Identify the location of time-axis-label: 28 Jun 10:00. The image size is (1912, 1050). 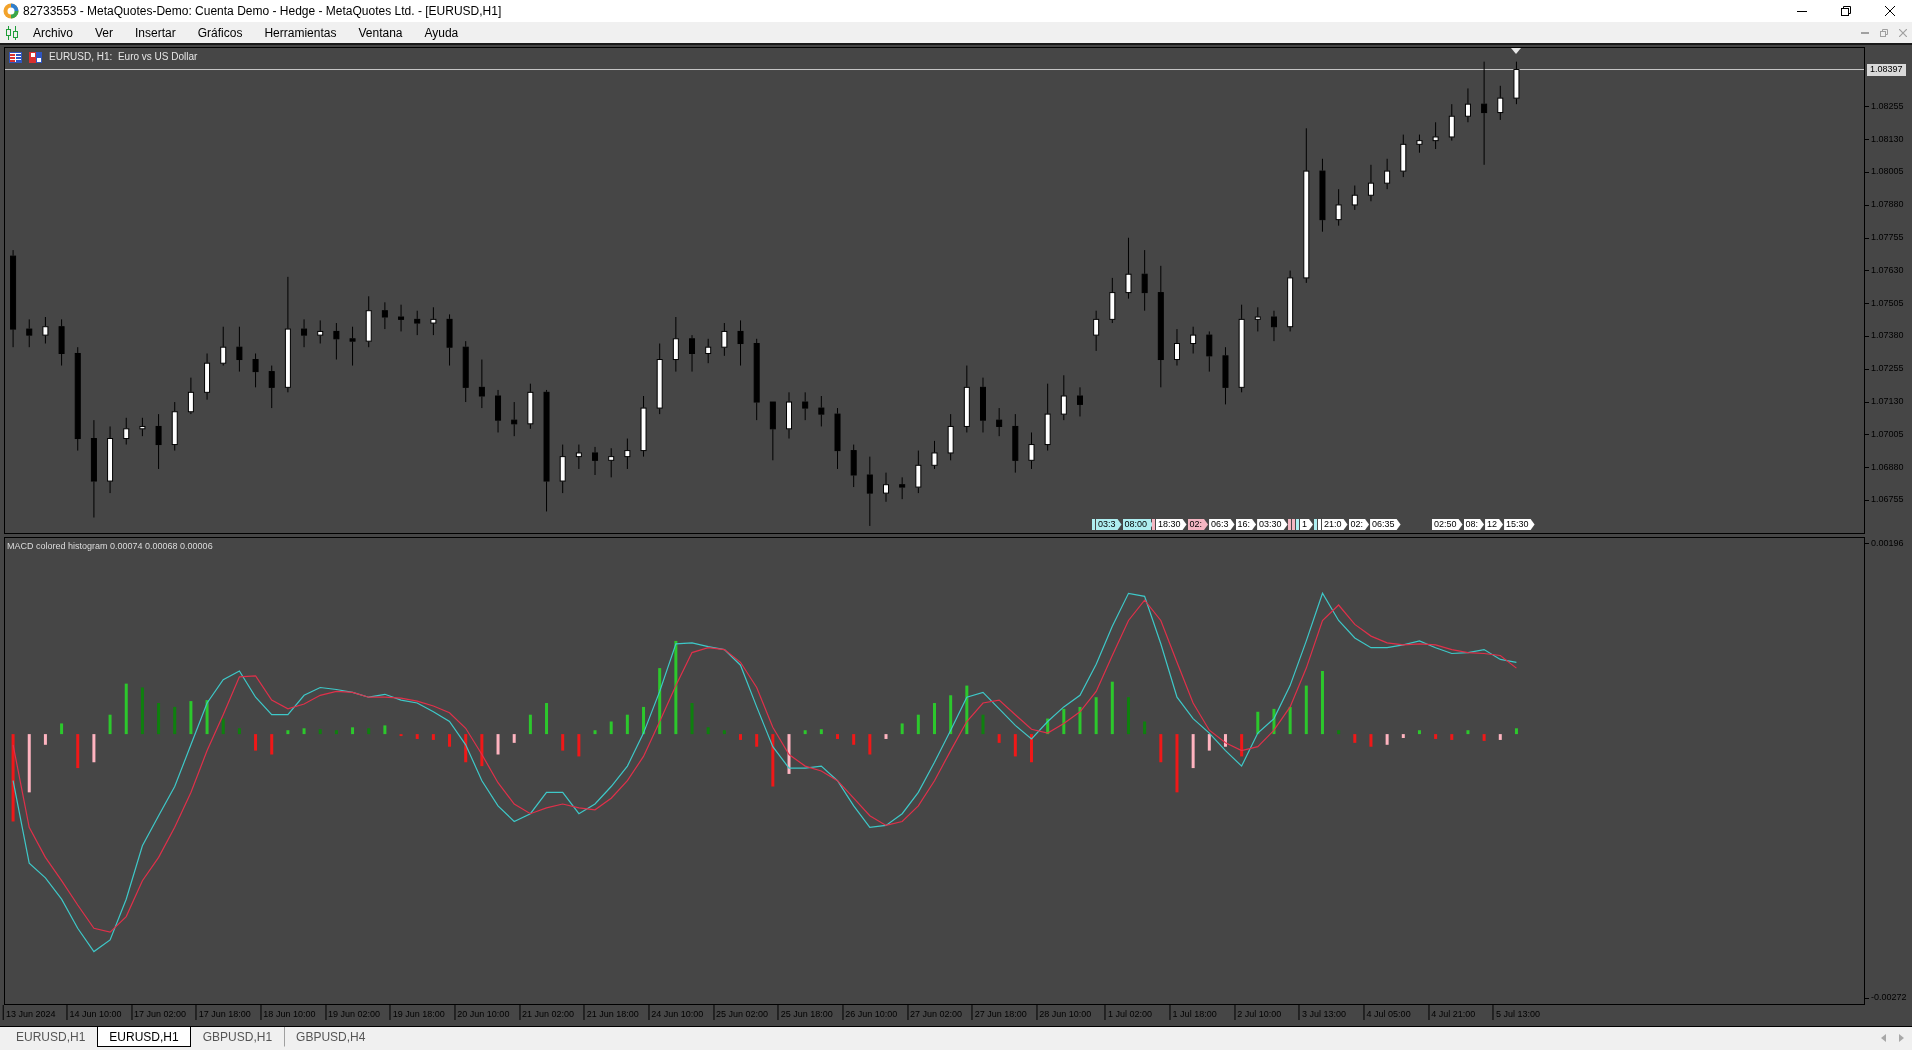
(1064, 1012).